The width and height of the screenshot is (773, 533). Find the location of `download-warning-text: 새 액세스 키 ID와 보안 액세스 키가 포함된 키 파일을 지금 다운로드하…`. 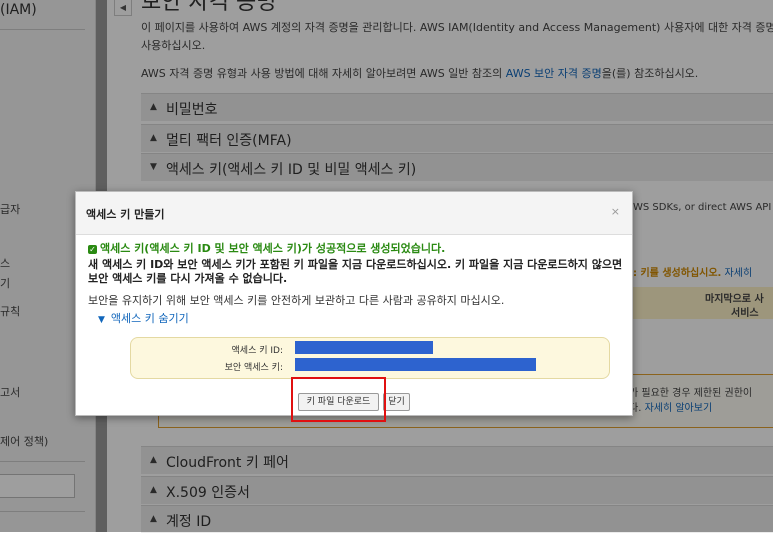

download-warning-text: 새 액세스 키 ID와 보안 액세스 키가 포함된 키 파일을 지금 다운로드하… is located at coordinates (355, 271).